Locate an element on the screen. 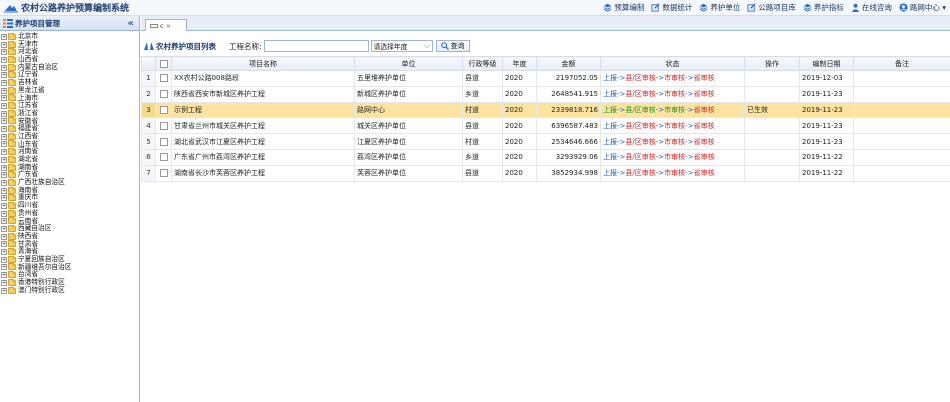 The width and height of the screenshot is (950, 402). header-date: 编制日期 is located at coordinates (826, 63).